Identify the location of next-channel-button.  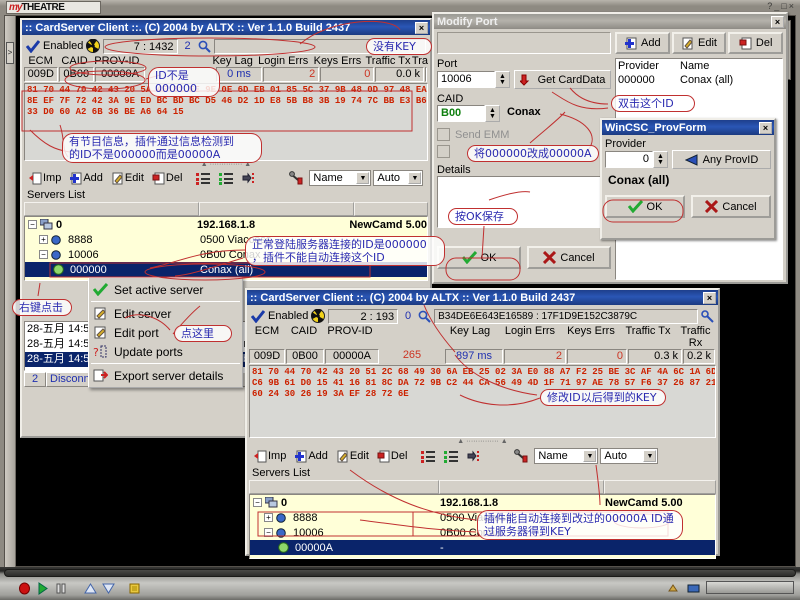
(108, 588).